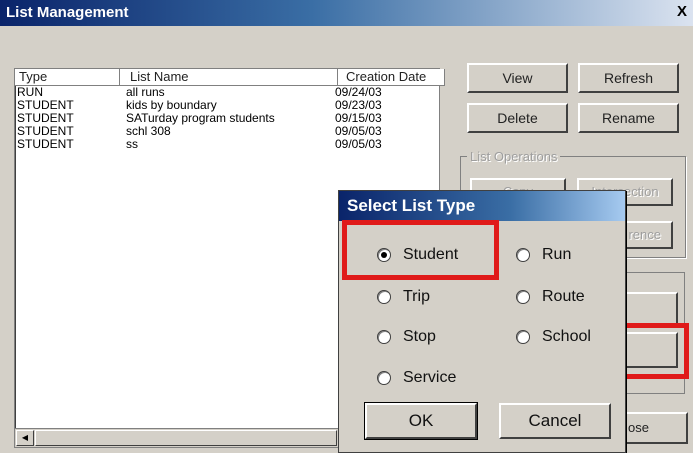  I want to click on radio-stop-circle, so click(384, 337).